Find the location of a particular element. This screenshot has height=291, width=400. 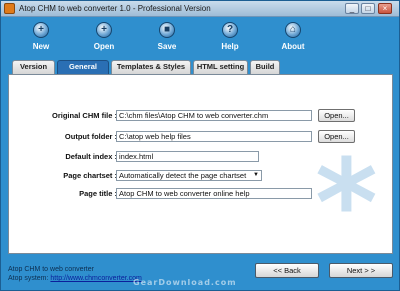

asterisk-watermark-icon: * is located at coordinates (346, 194).